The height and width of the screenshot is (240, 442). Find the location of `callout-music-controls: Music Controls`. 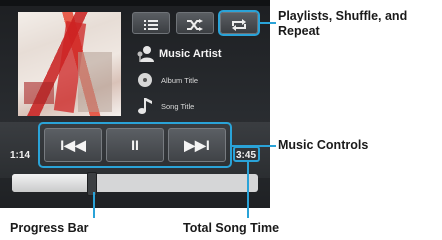

callout-music-controls: Music Controls is located at coordinates (323, 145).